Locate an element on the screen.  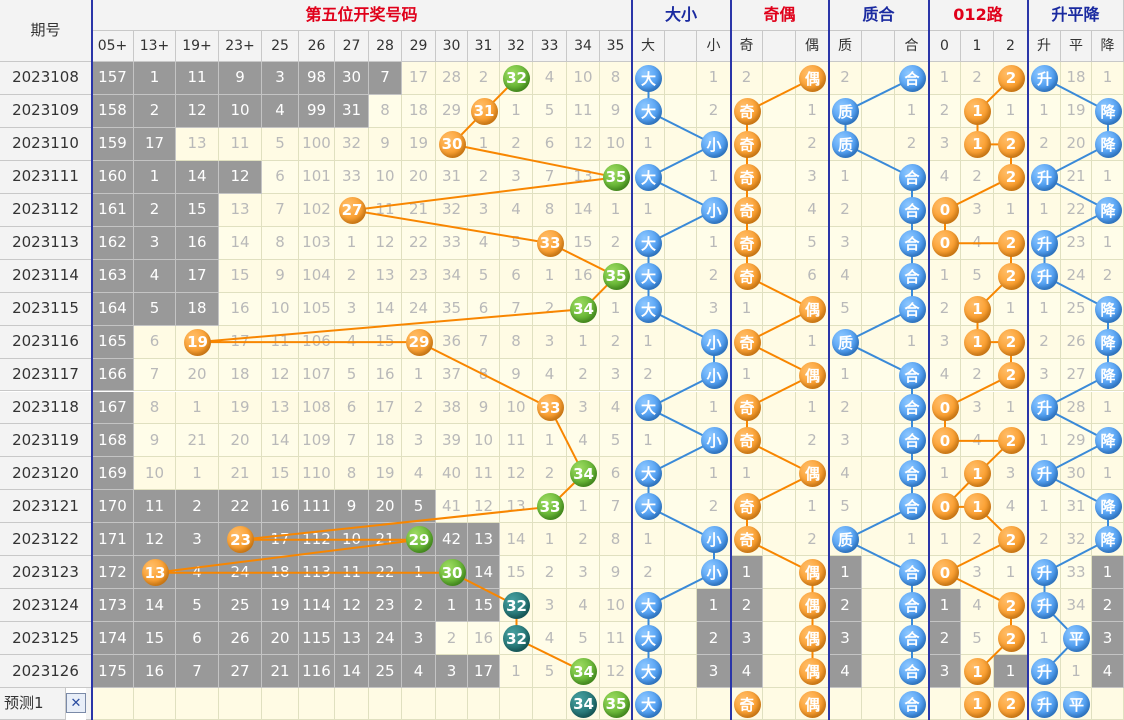
sheng-cell: 4 is located at coordinates (1108, 672).